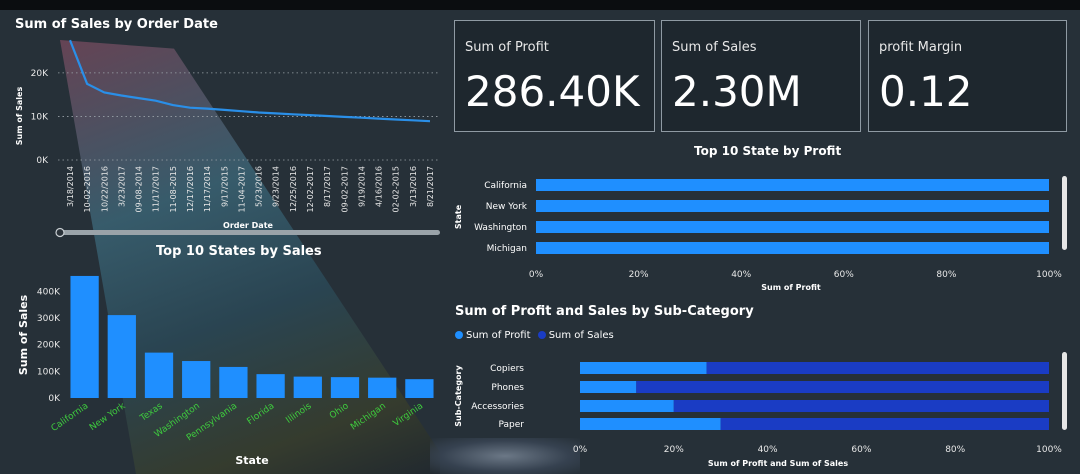 The image size is (1080, 474). I want to click on x-tick-label: Illinois, so click(298, 413).